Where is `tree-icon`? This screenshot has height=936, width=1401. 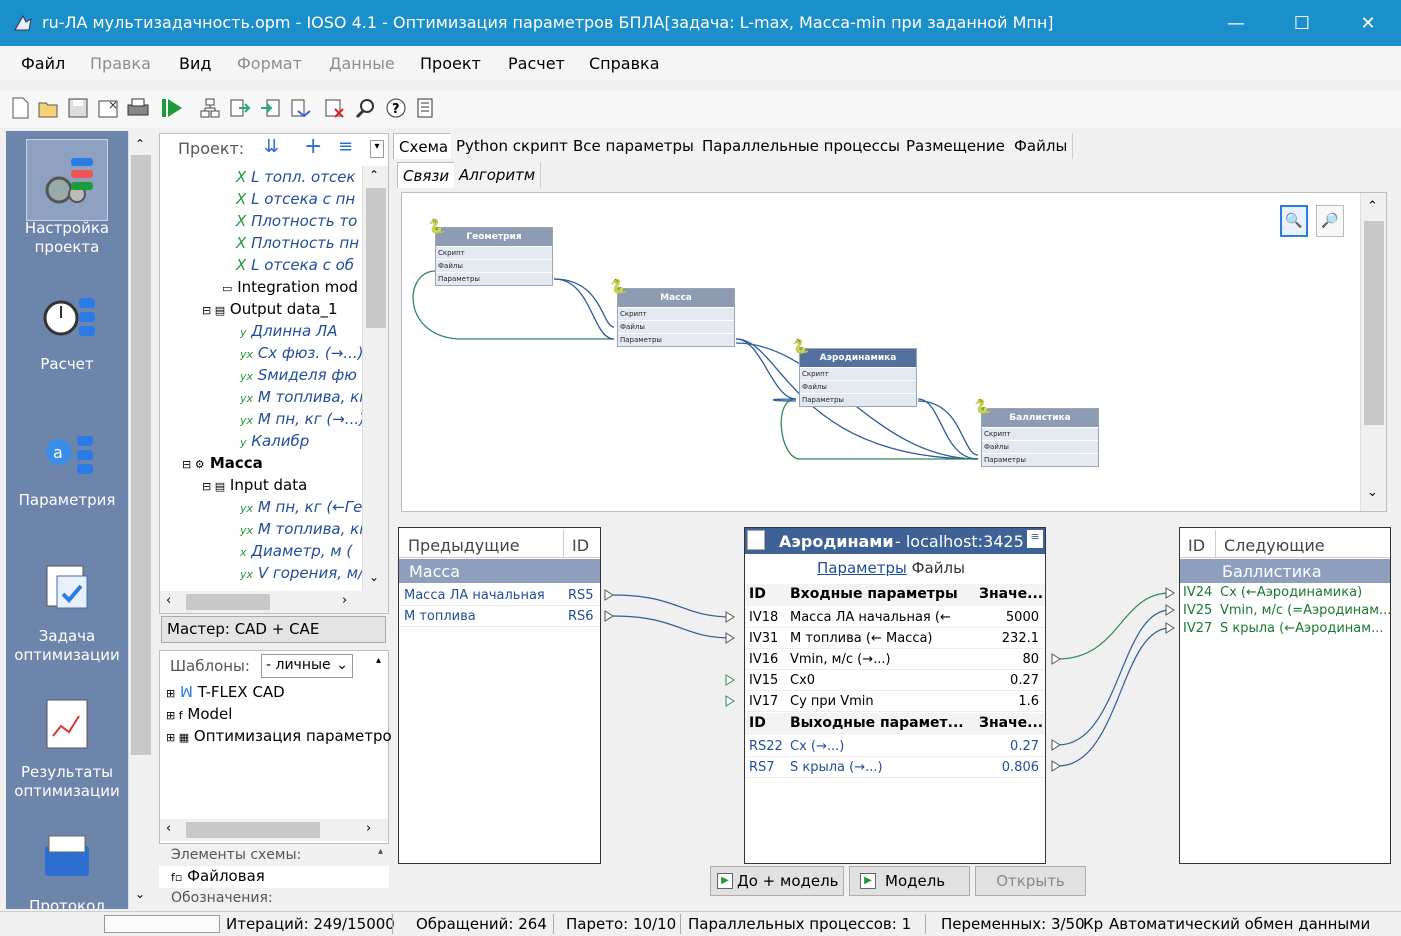 tree-icon is located at coordinates (210, 108).